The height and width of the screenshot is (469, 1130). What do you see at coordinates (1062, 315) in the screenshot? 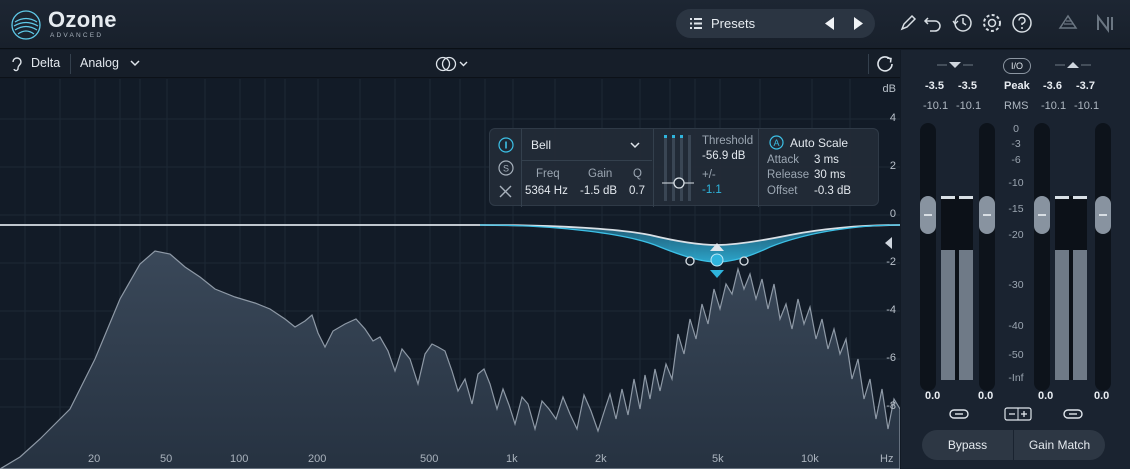
I see `output-meter-left-level` at bounding box center [1062, 315].